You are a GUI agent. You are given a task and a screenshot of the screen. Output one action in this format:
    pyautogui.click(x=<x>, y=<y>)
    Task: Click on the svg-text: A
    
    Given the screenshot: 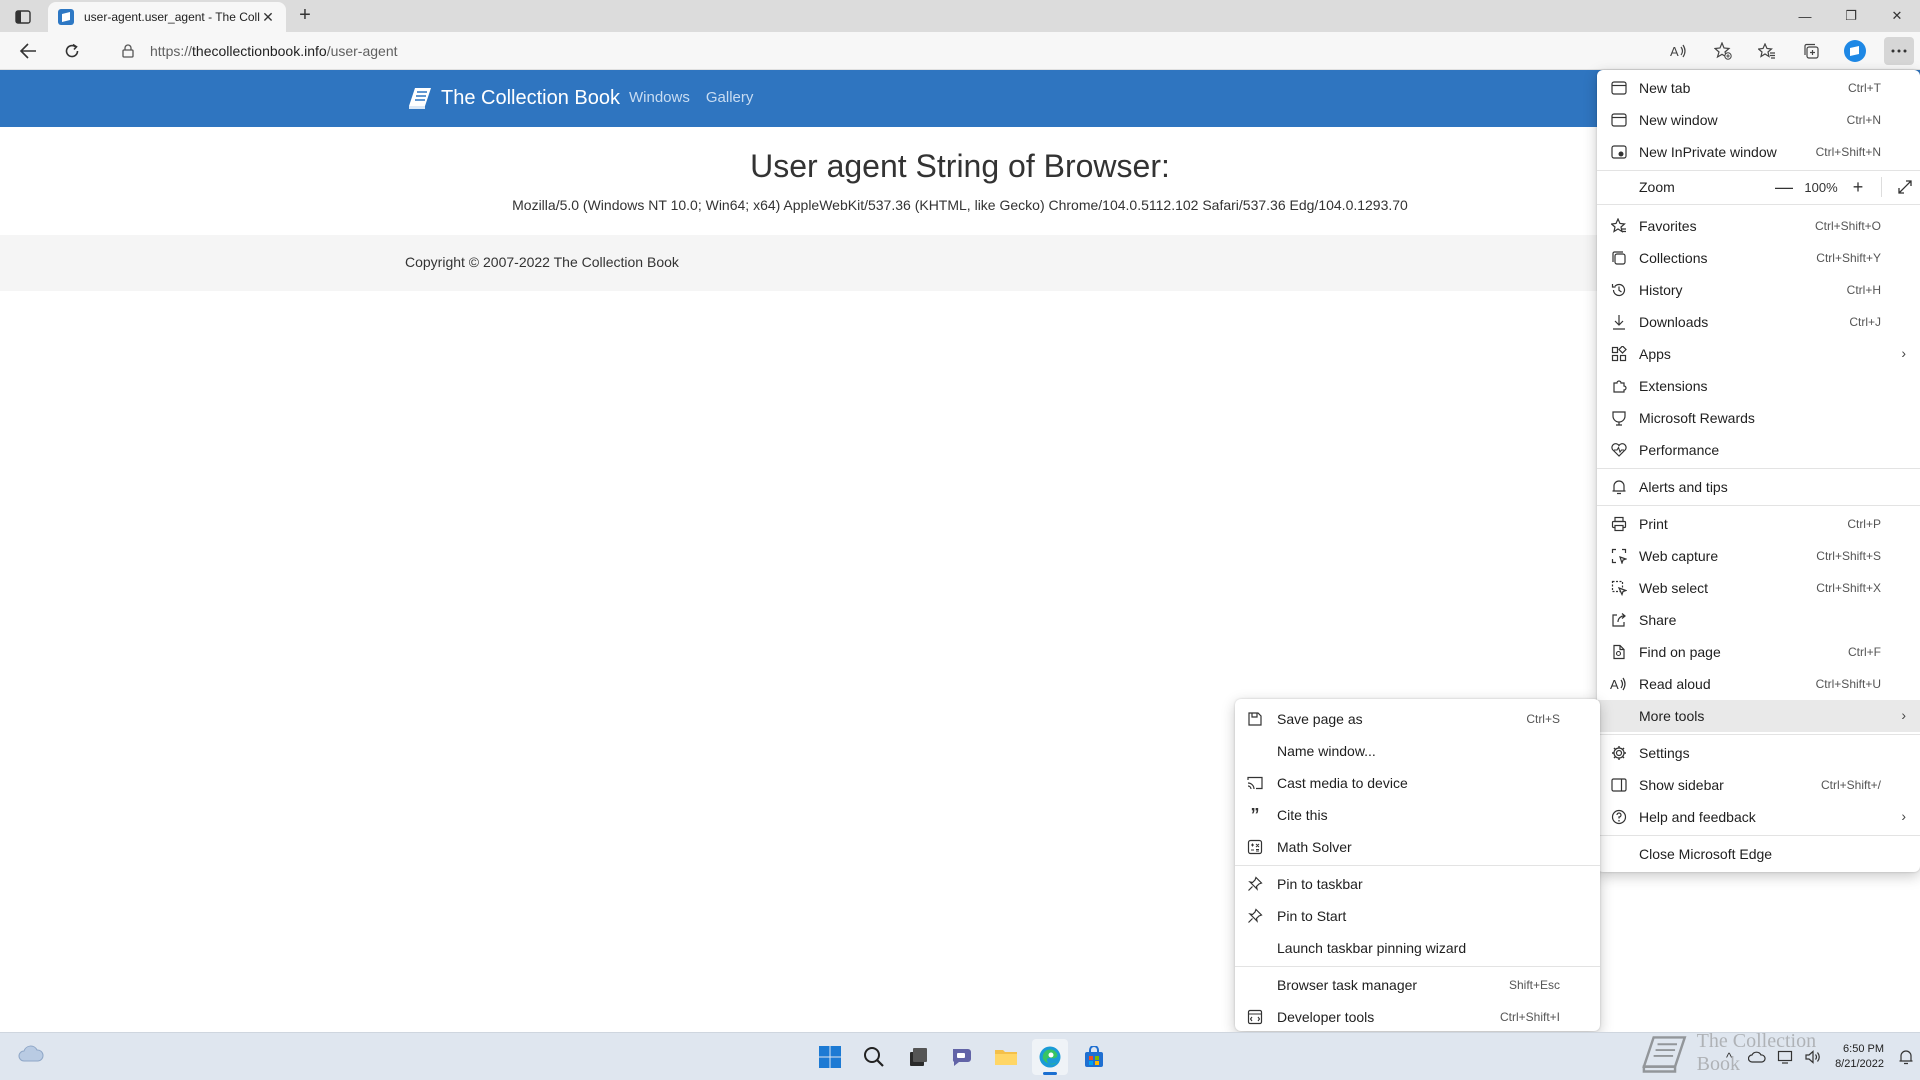 What is the action you would take?
    pyautogui.click(x=1614, y=684)
    